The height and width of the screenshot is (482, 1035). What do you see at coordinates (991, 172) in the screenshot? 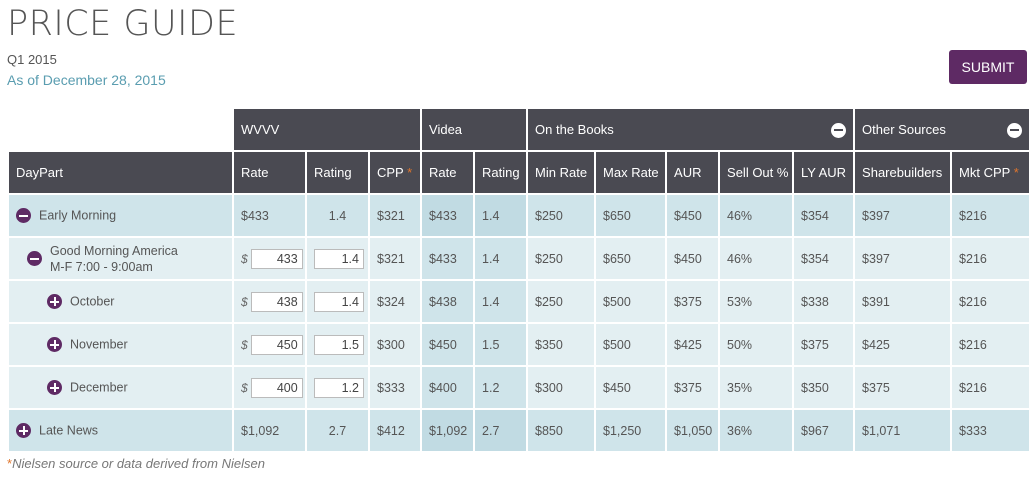
I see `col-header-mkt-cpp: Mkt CPP *` at bounding box center [991, 172].